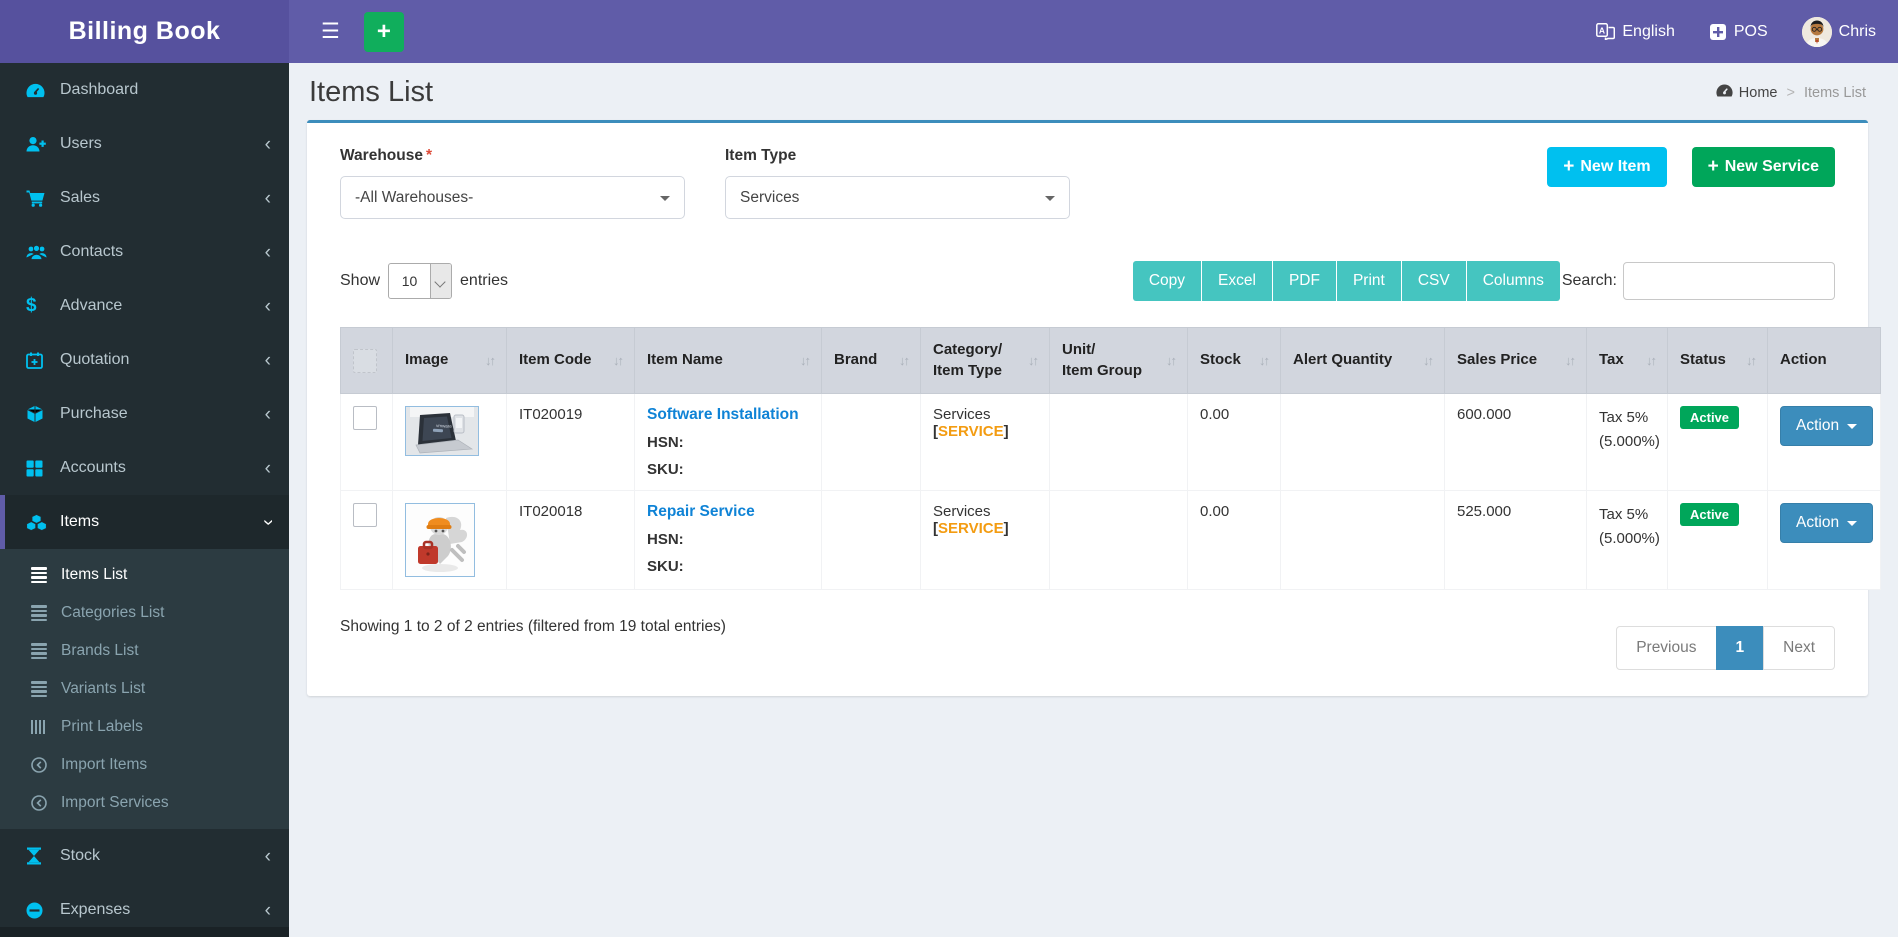 The height and width of the screenshot is (937, 1898). Describe the element at coordinates (1237, 281) in the screenshot. I see `excel-button: Excel` at that location.